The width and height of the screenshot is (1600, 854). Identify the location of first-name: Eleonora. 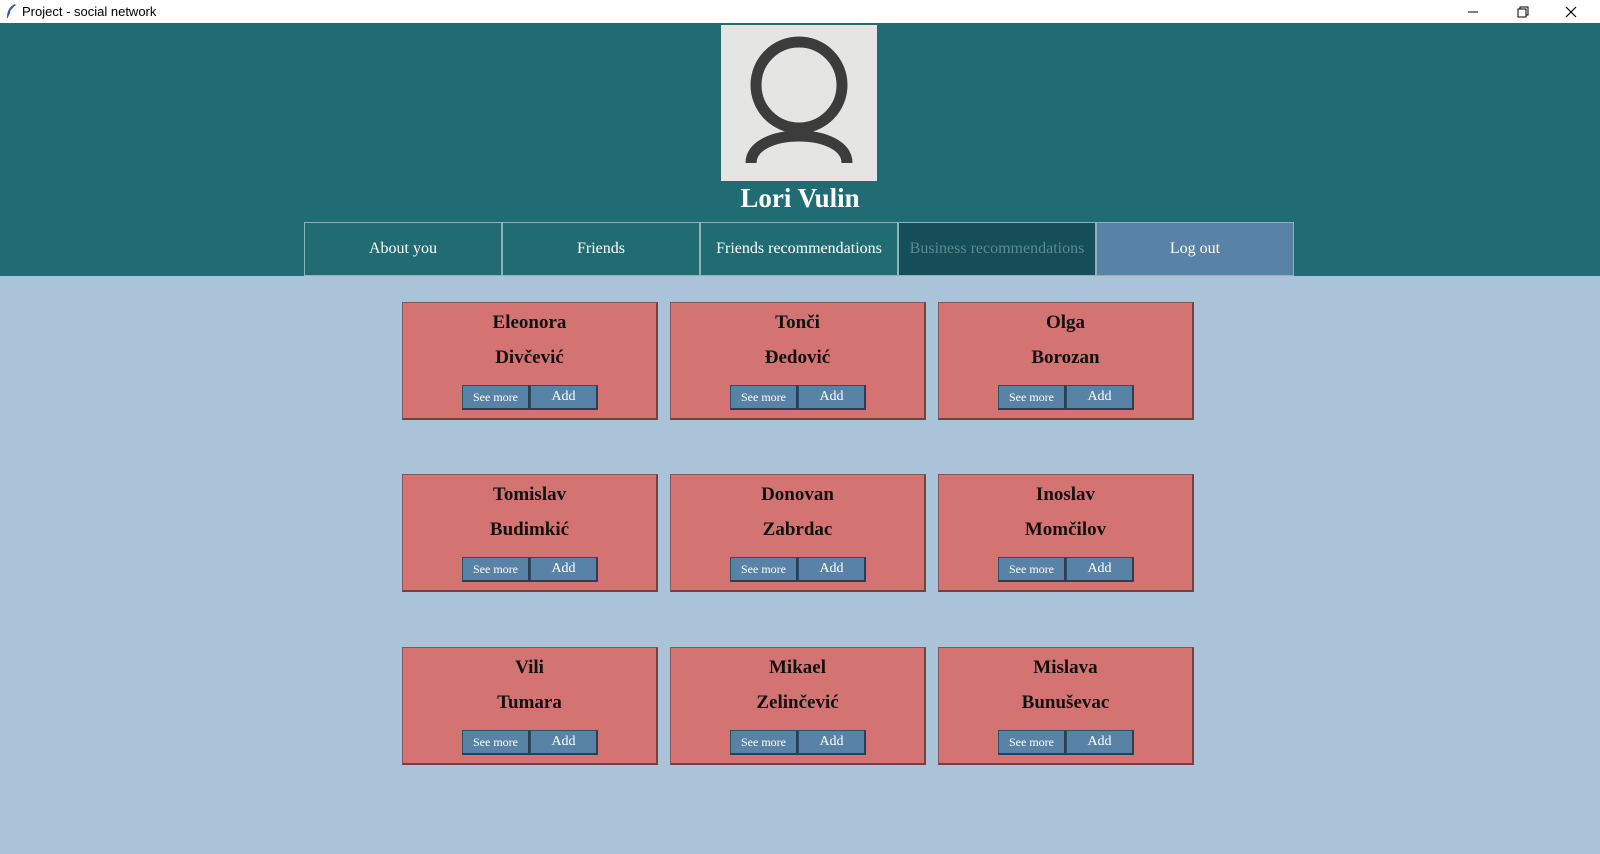
(529, 322).